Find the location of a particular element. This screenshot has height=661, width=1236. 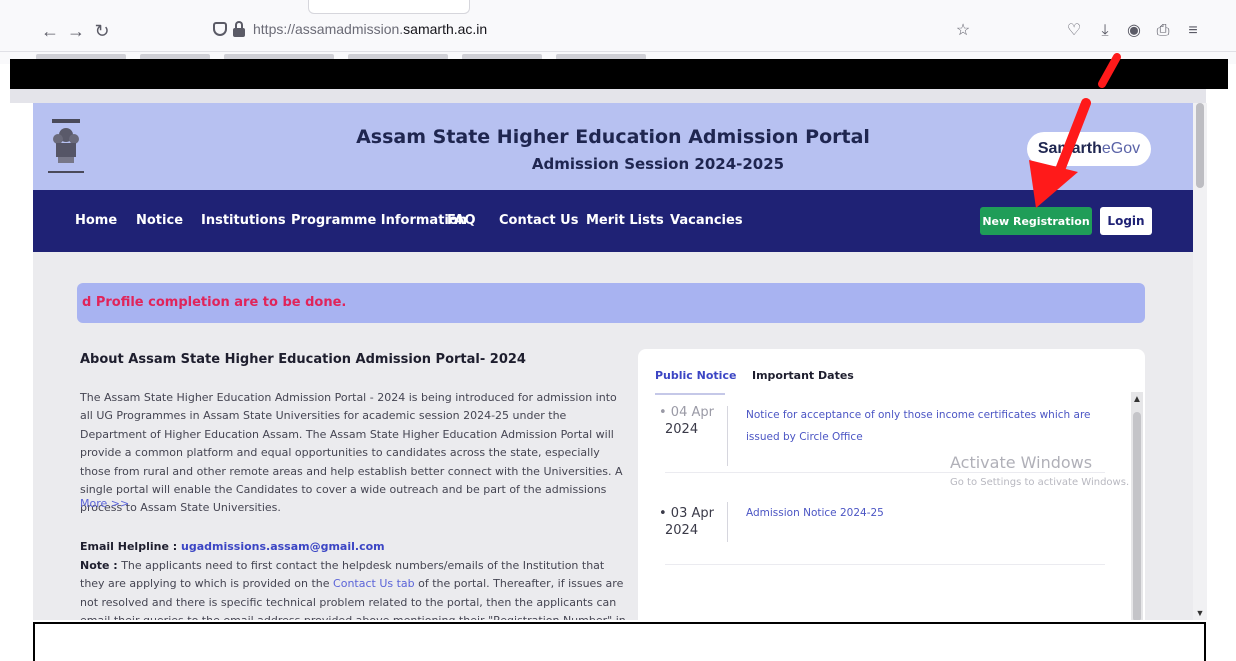

pocket-icon: ♡ is located at coordinates (1074, 31).